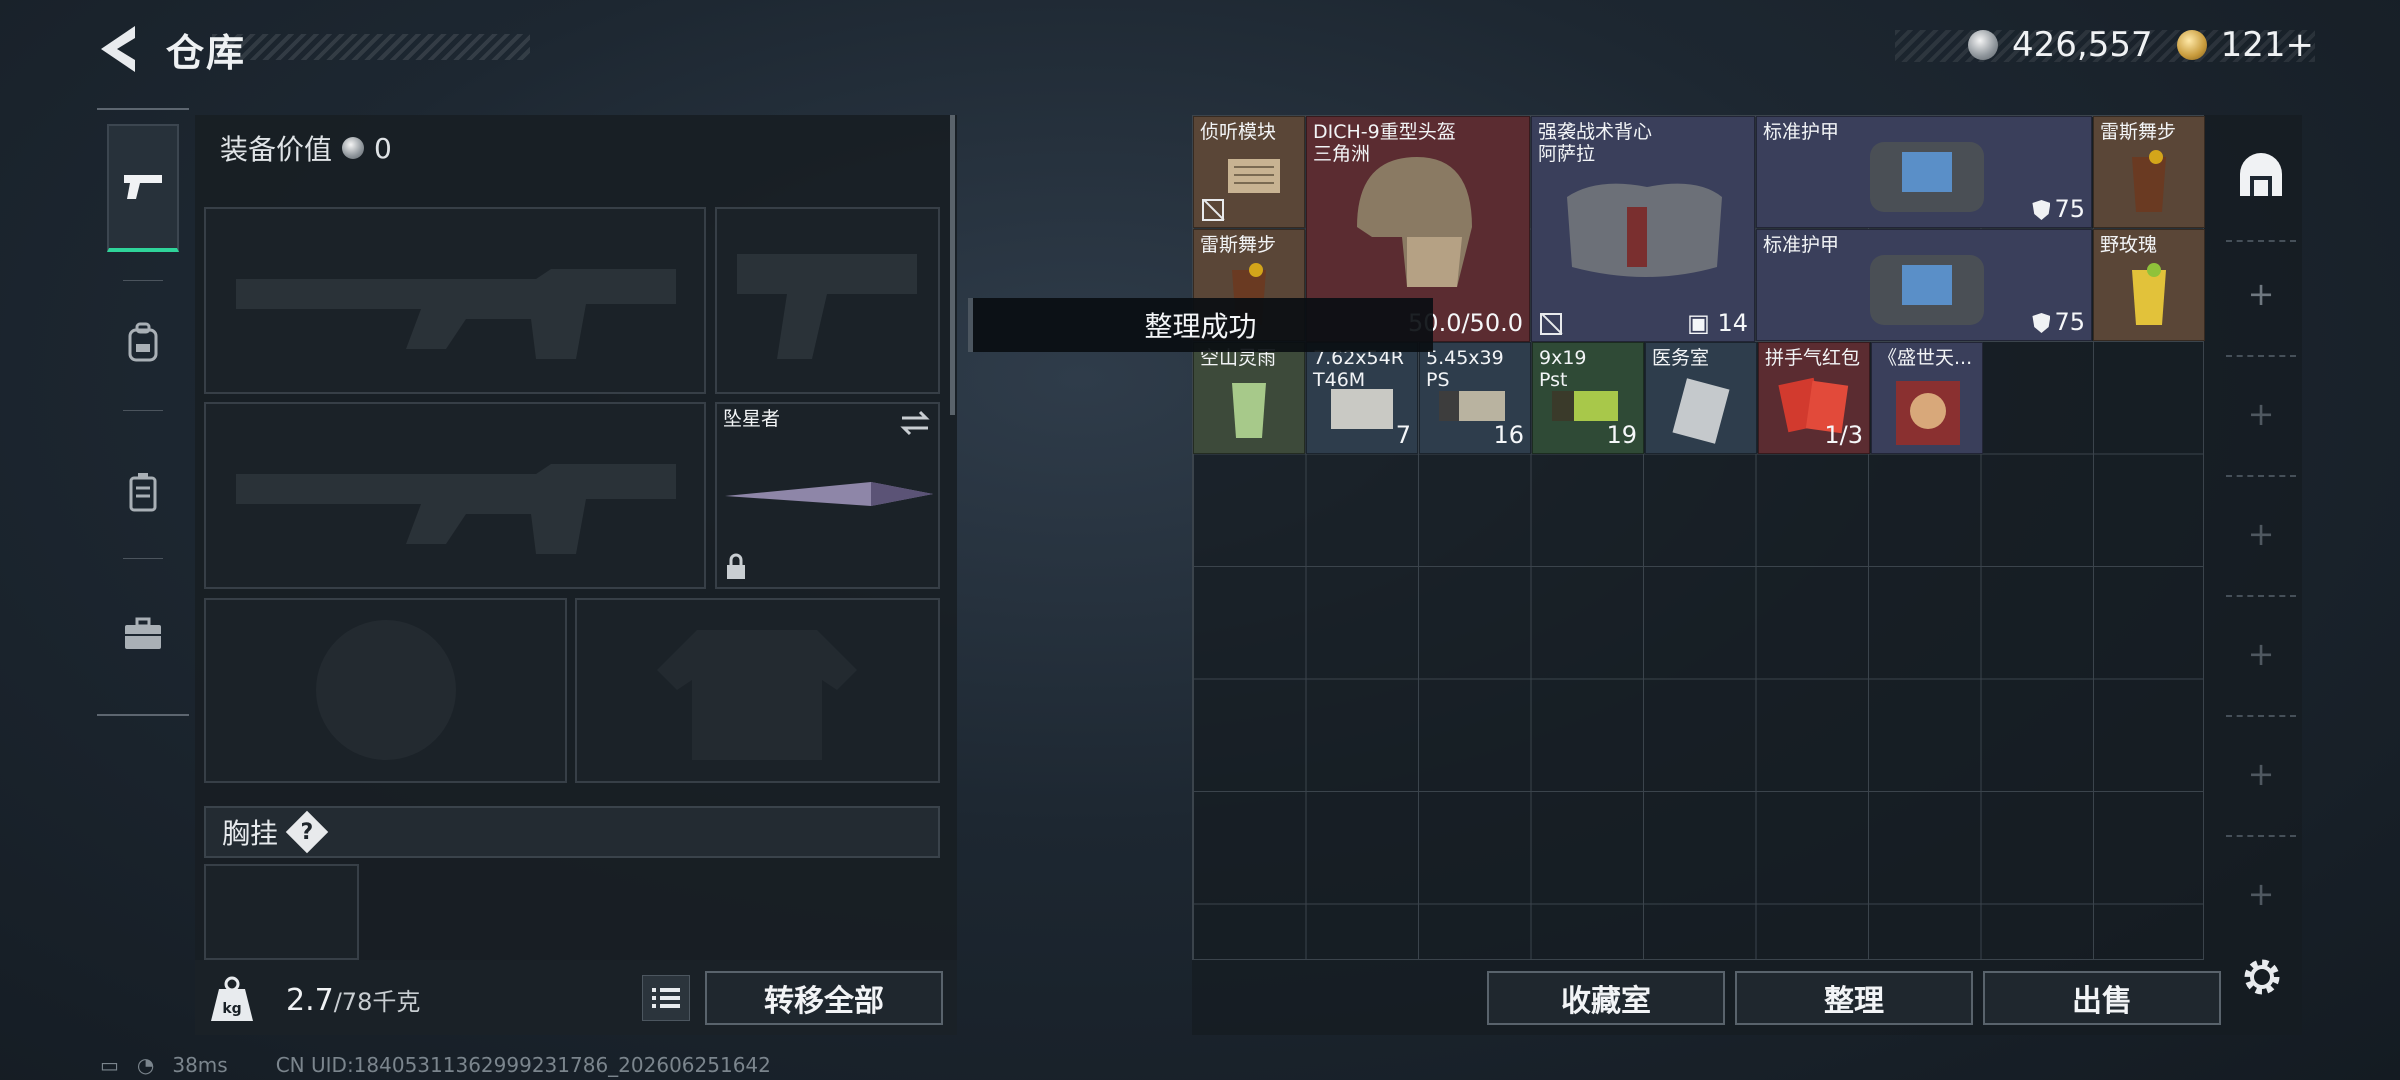 The width and height of the screenshot is (2400, 1080). Describe the element at coordinates (736, 566) in the screenshot. I see `lock-icon` at that location.